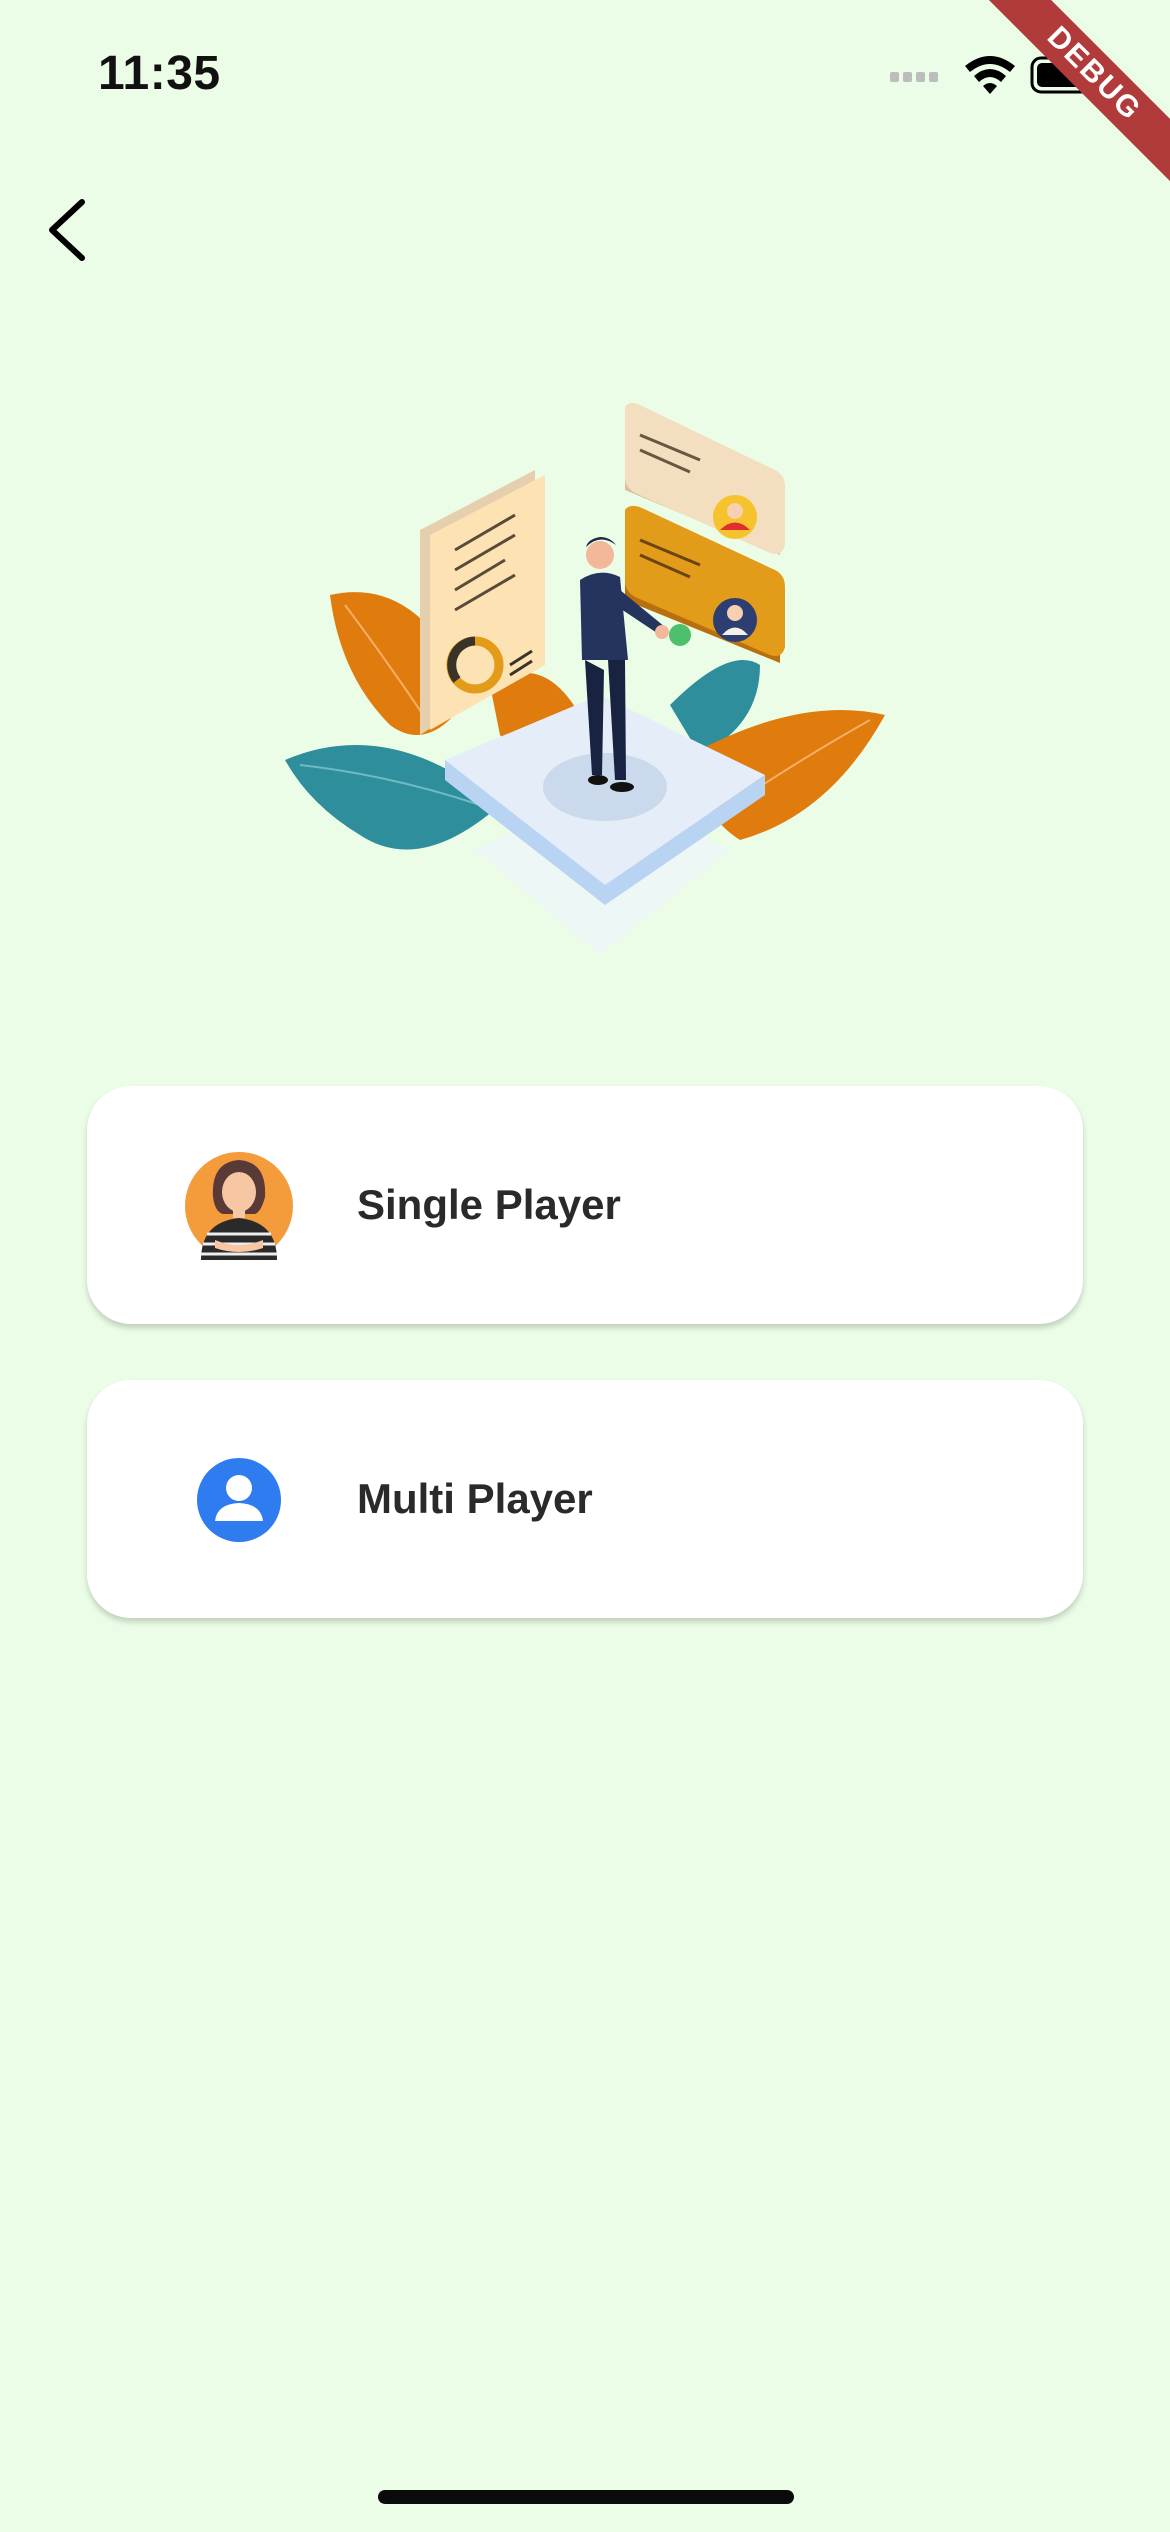 This screenshot has width=1170, height=2532. Describe the element at coordinates (914, 77) in the screenshot. I see `signal-icon` at that location.